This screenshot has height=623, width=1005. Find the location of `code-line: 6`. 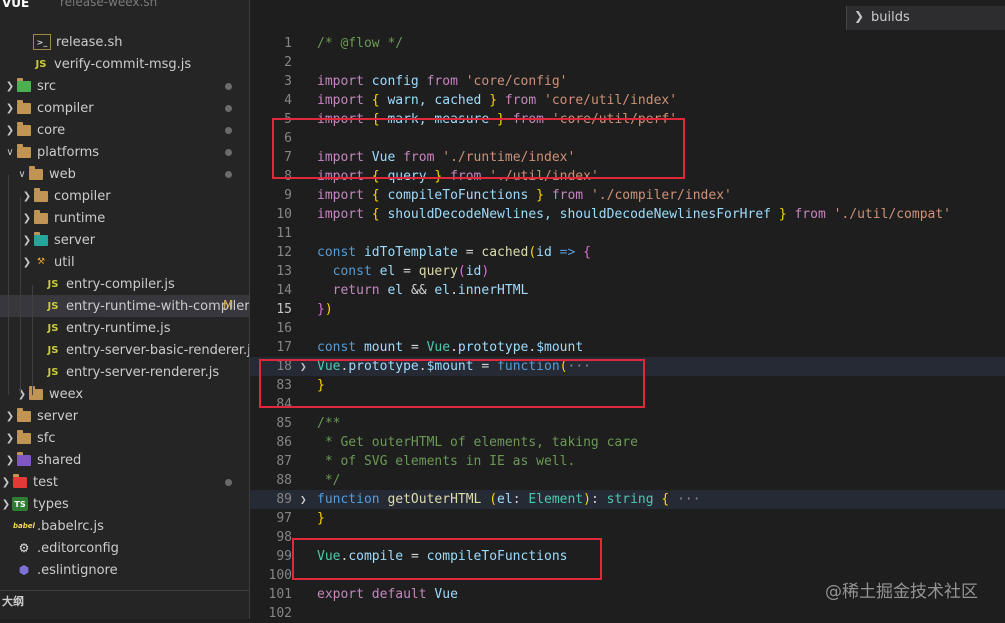

code-line: 6 is located at coordinates (627, 138).